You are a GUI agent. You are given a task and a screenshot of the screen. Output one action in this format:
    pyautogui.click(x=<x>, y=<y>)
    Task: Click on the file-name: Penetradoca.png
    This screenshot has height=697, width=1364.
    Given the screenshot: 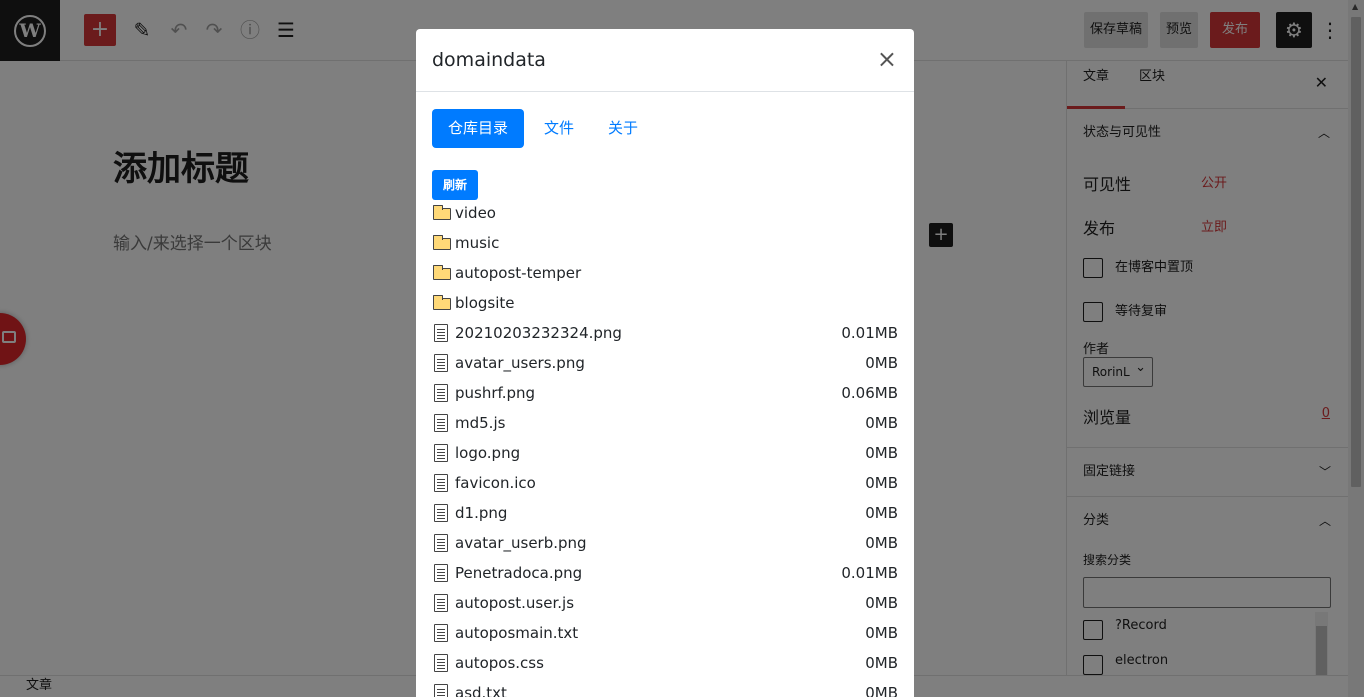 What is the action you would take?
    pyautogui.click(x=518, y=573)
    